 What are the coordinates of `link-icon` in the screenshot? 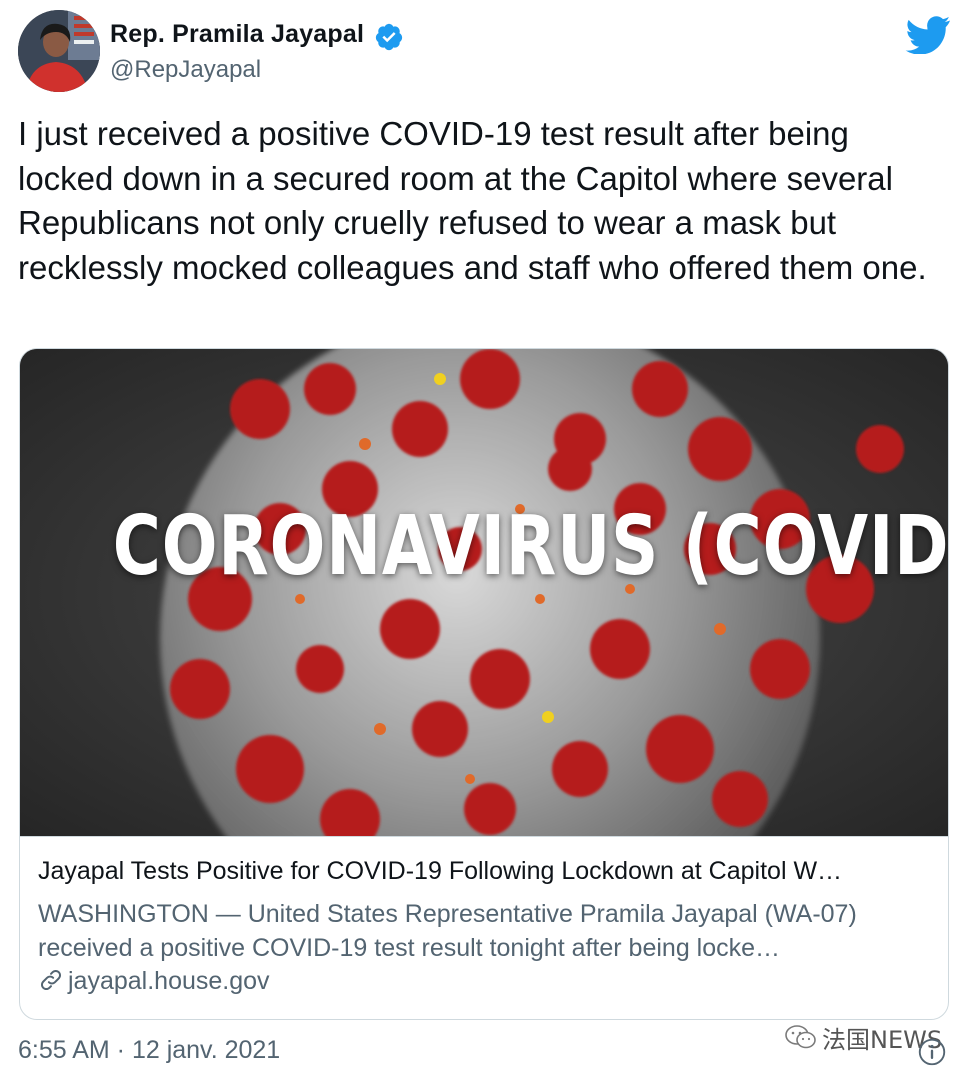 It's located at (51, 980).